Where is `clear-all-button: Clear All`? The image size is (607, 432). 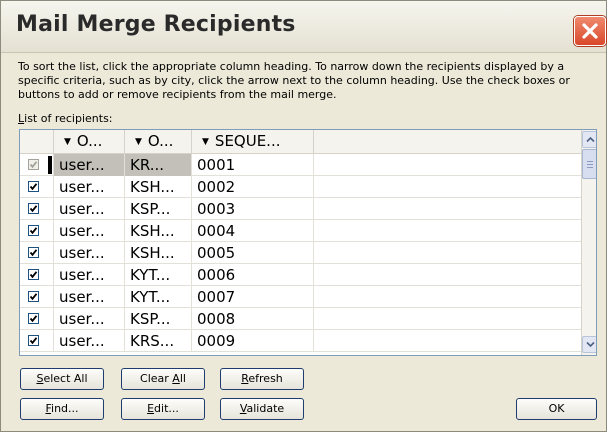
clear-all-button: Clear All is located at coordinates (163, 379).